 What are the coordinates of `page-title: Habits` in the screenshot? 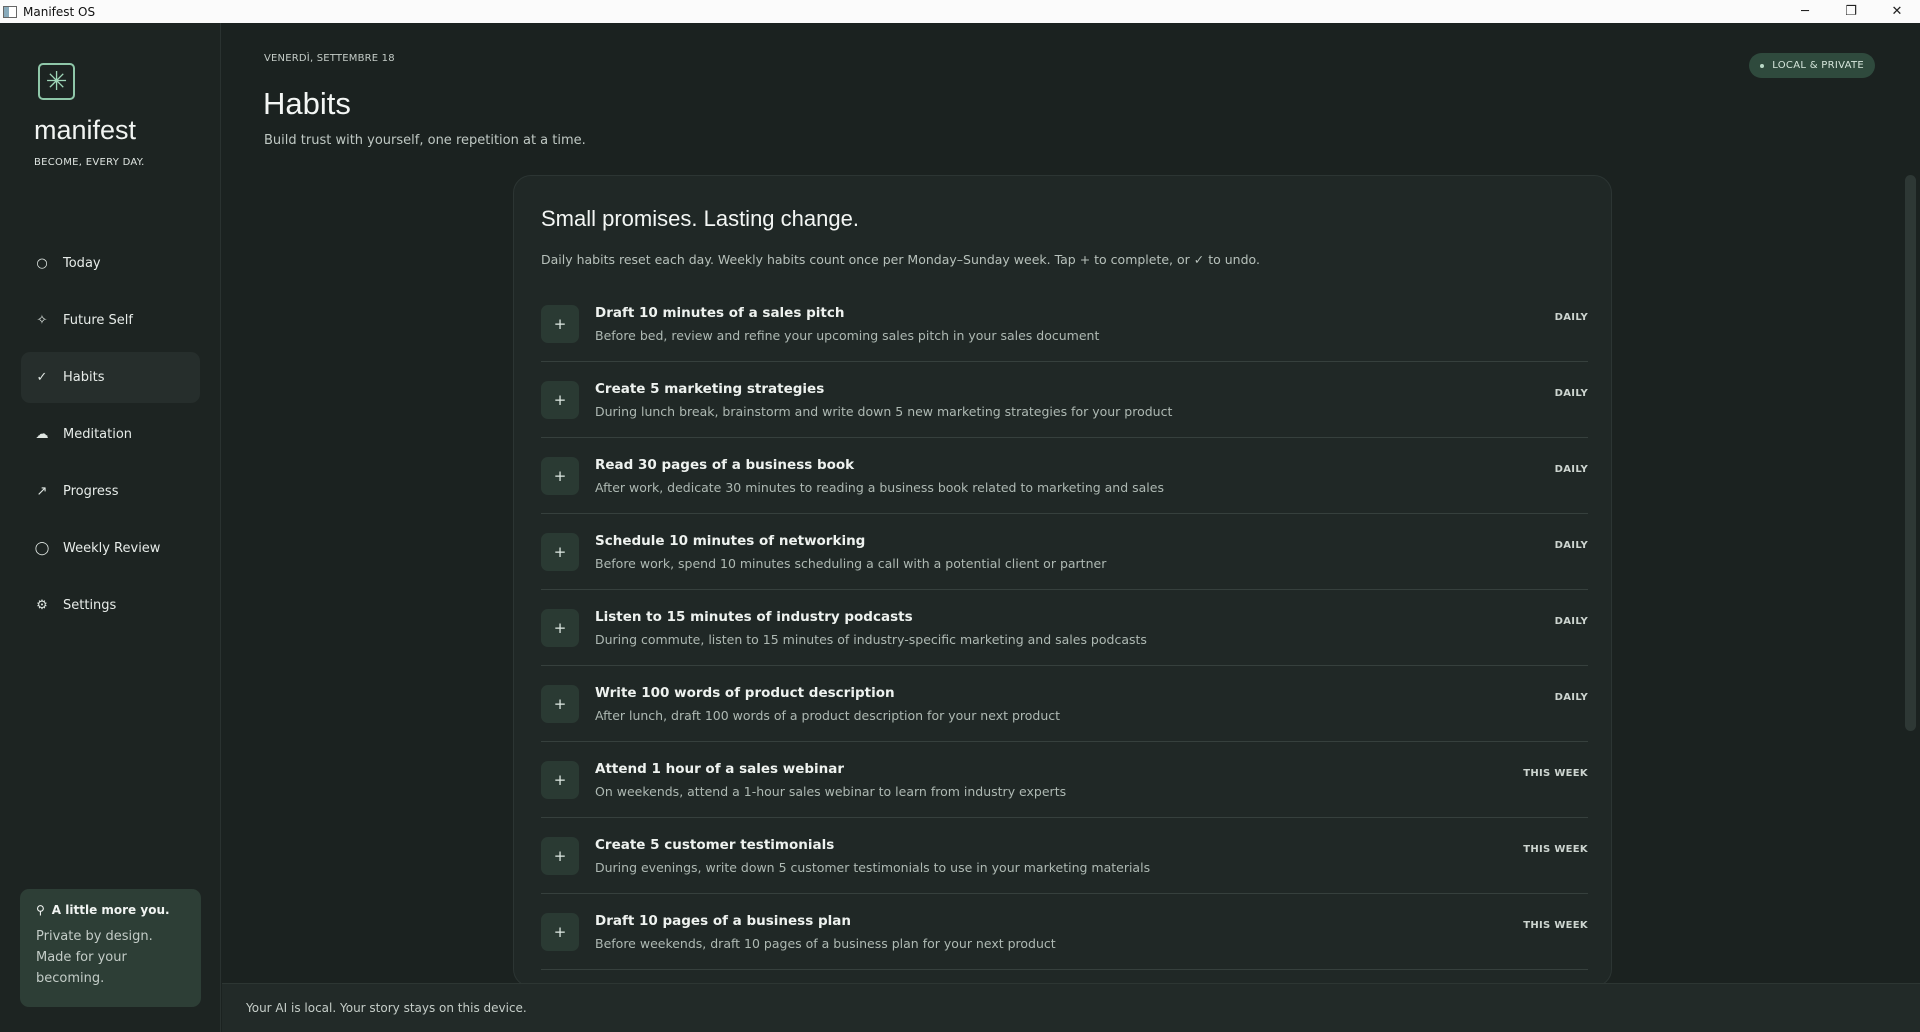 It's located at (307, 103).